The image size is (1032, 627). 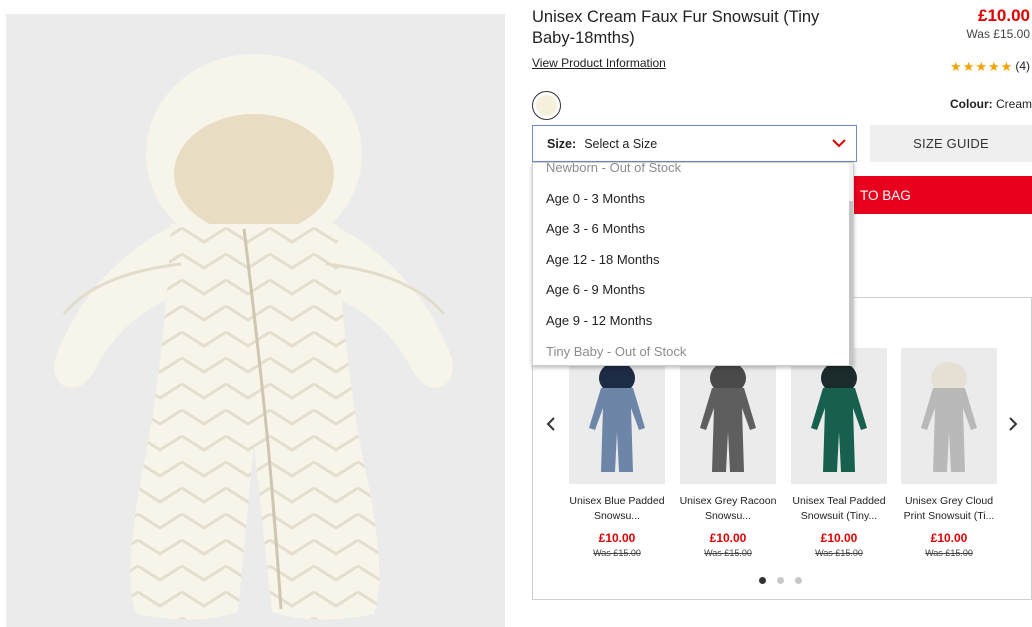 I want to click on size-select-value: Select a Size, so click(x=621, y=143).